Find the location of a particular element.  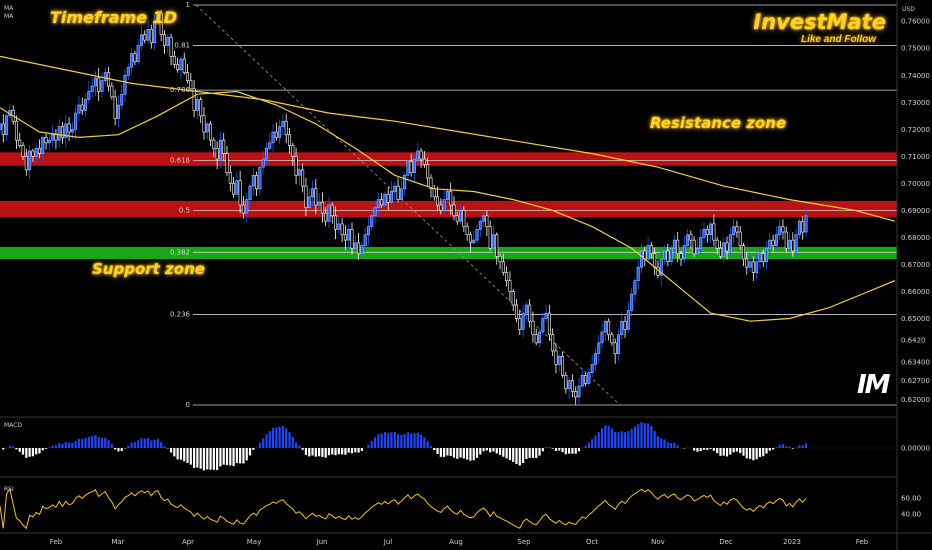

time-tick: Dec is located at coordinates (726, 542).